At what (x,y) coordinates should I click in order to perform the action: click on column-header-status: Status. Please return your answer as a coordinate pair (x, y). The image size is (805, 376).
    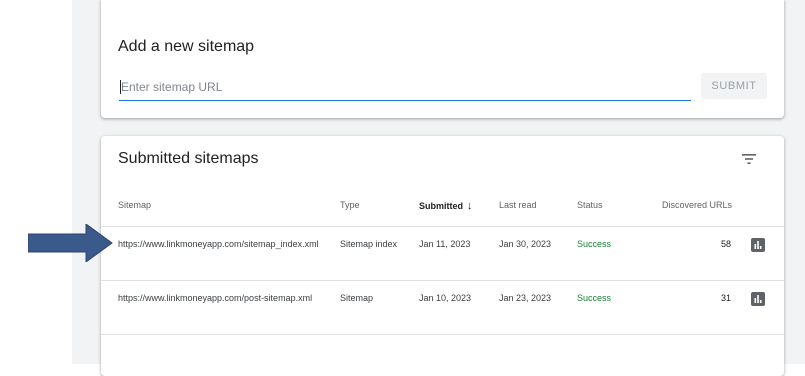
    Looking at the image, I should click on (590, 205).